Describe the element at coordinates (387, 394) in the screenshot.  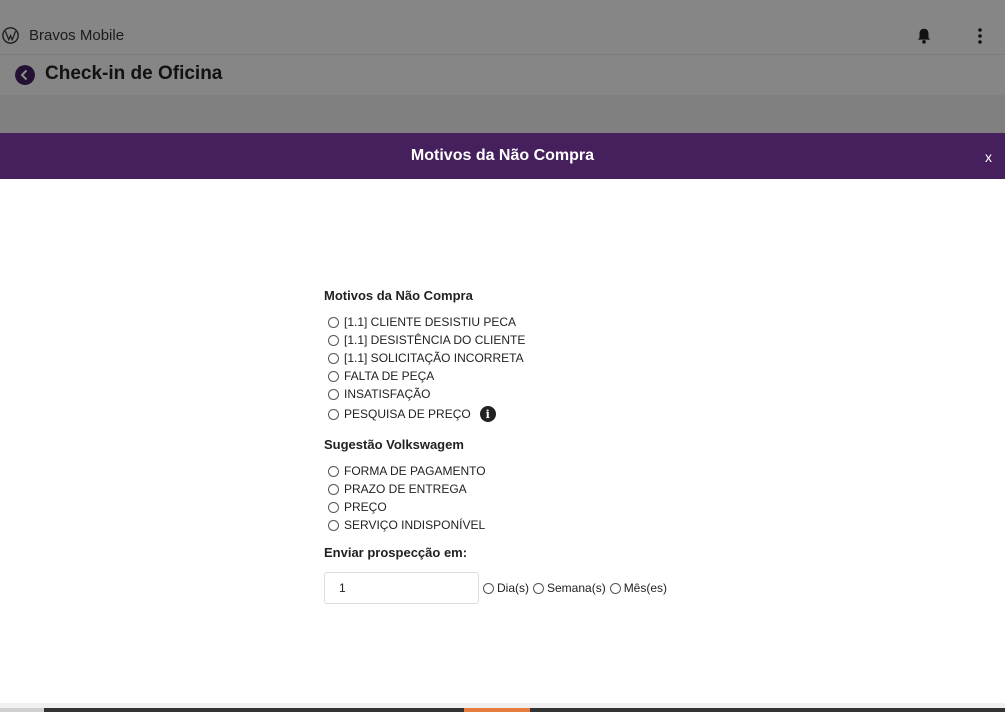
I see `option-label: INSATISFAÇÃO` at that location.